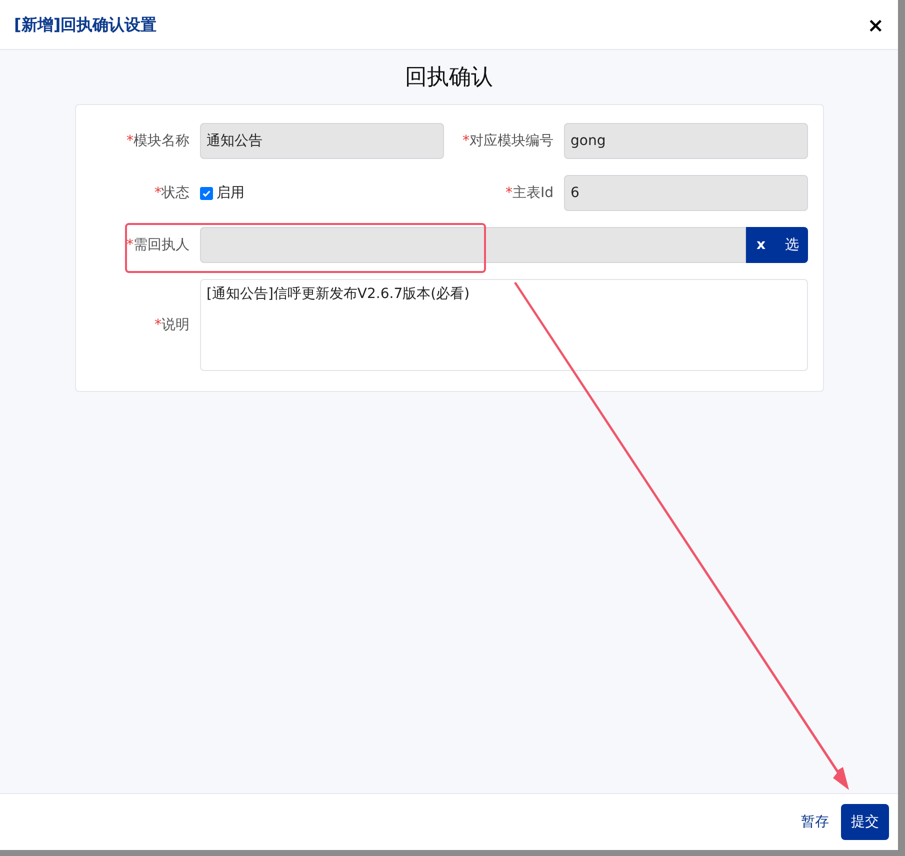 The width and height of the screenshot is (905, 856). What do you see at coordinates (473, 245) in the screenshot?
I see `picker-field` at bounding box center [473, 245].